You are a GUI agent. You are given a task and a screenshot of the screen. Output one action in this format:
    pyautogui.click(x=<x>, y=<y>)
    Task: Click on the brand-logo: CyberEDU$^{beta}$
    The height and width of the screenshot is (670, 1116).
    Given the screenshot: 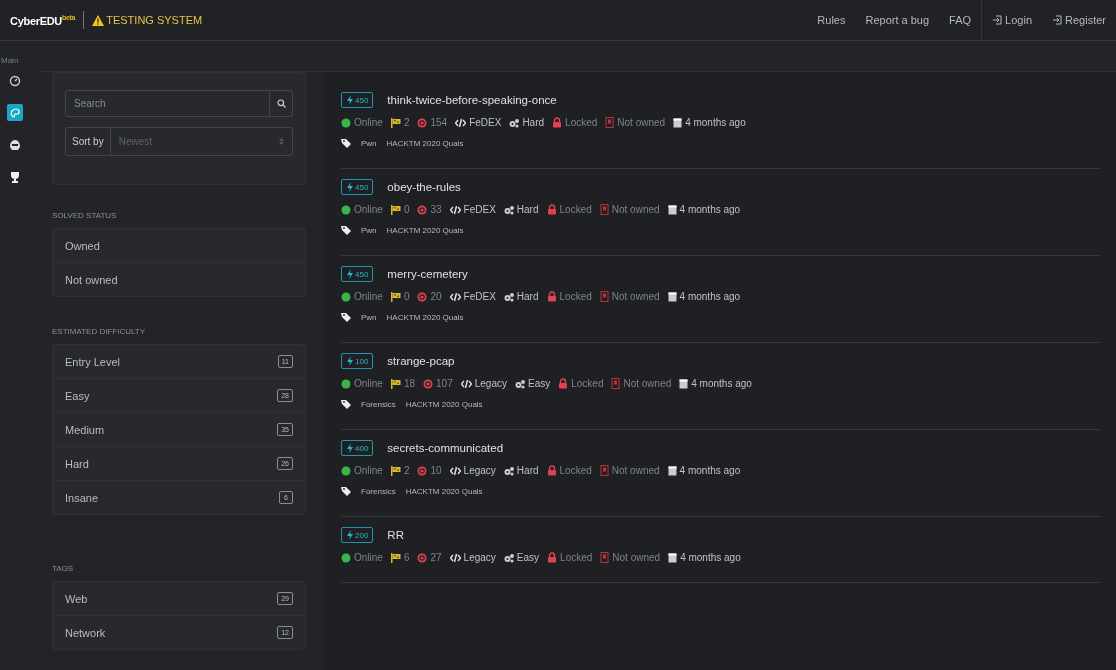 What is the action you would take?
    pyautogui.click(x=43, y=20)
    